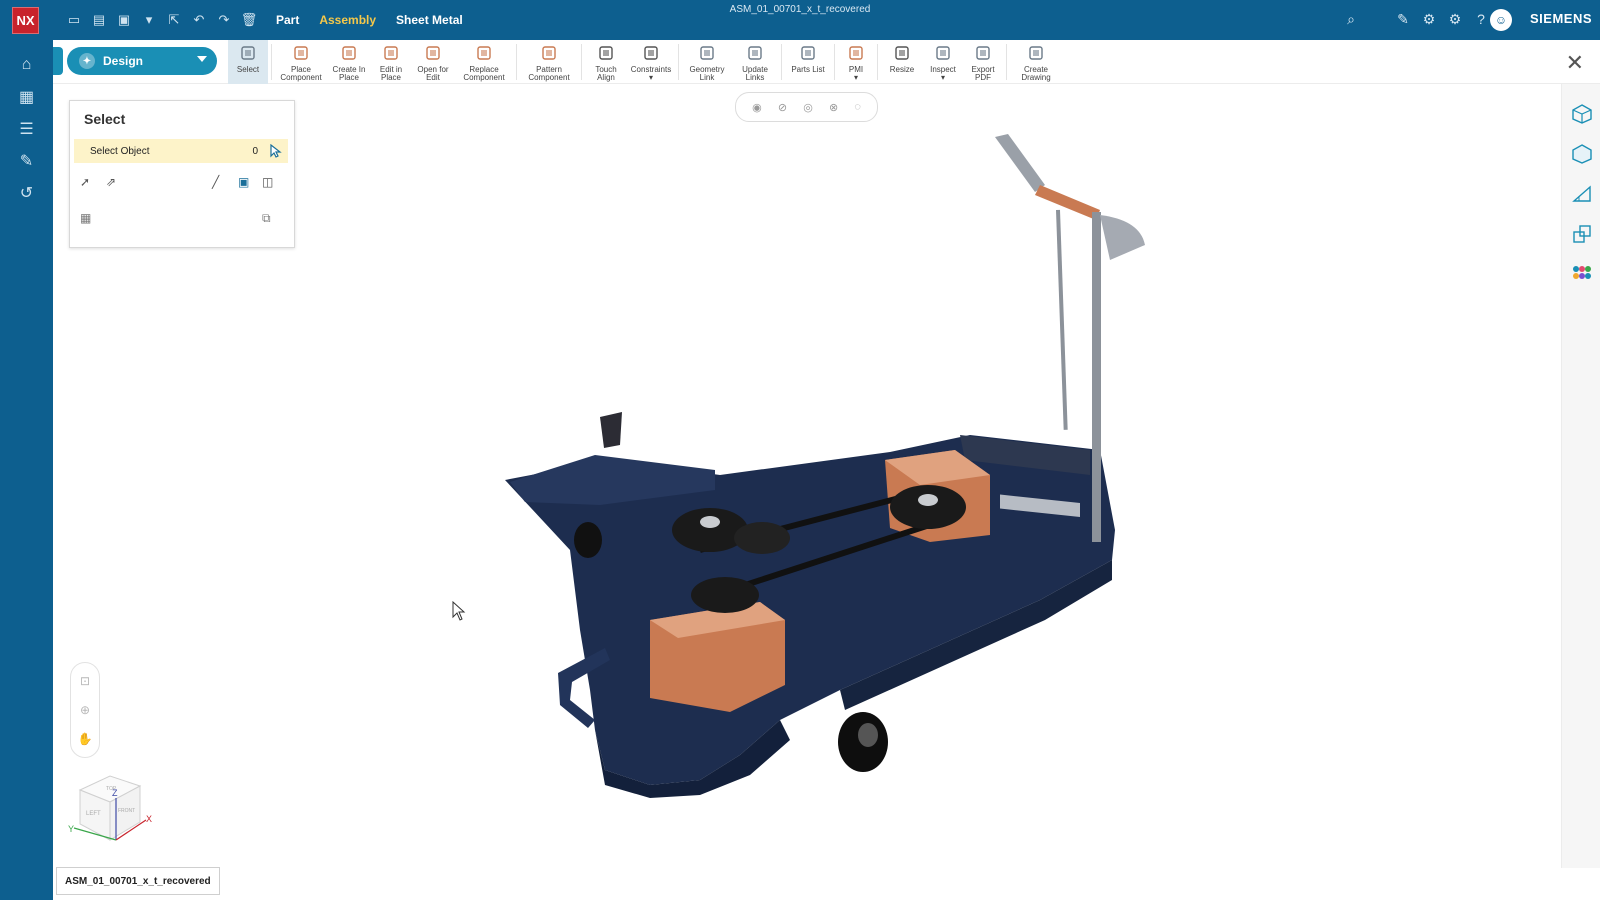 This screenshot has width=1600, height=900. What do you see at coordinates (549, 62) in the screenshot?
I see `ribbon-pattern-component-button: Pattern Component` at bounding box center [549, 62].